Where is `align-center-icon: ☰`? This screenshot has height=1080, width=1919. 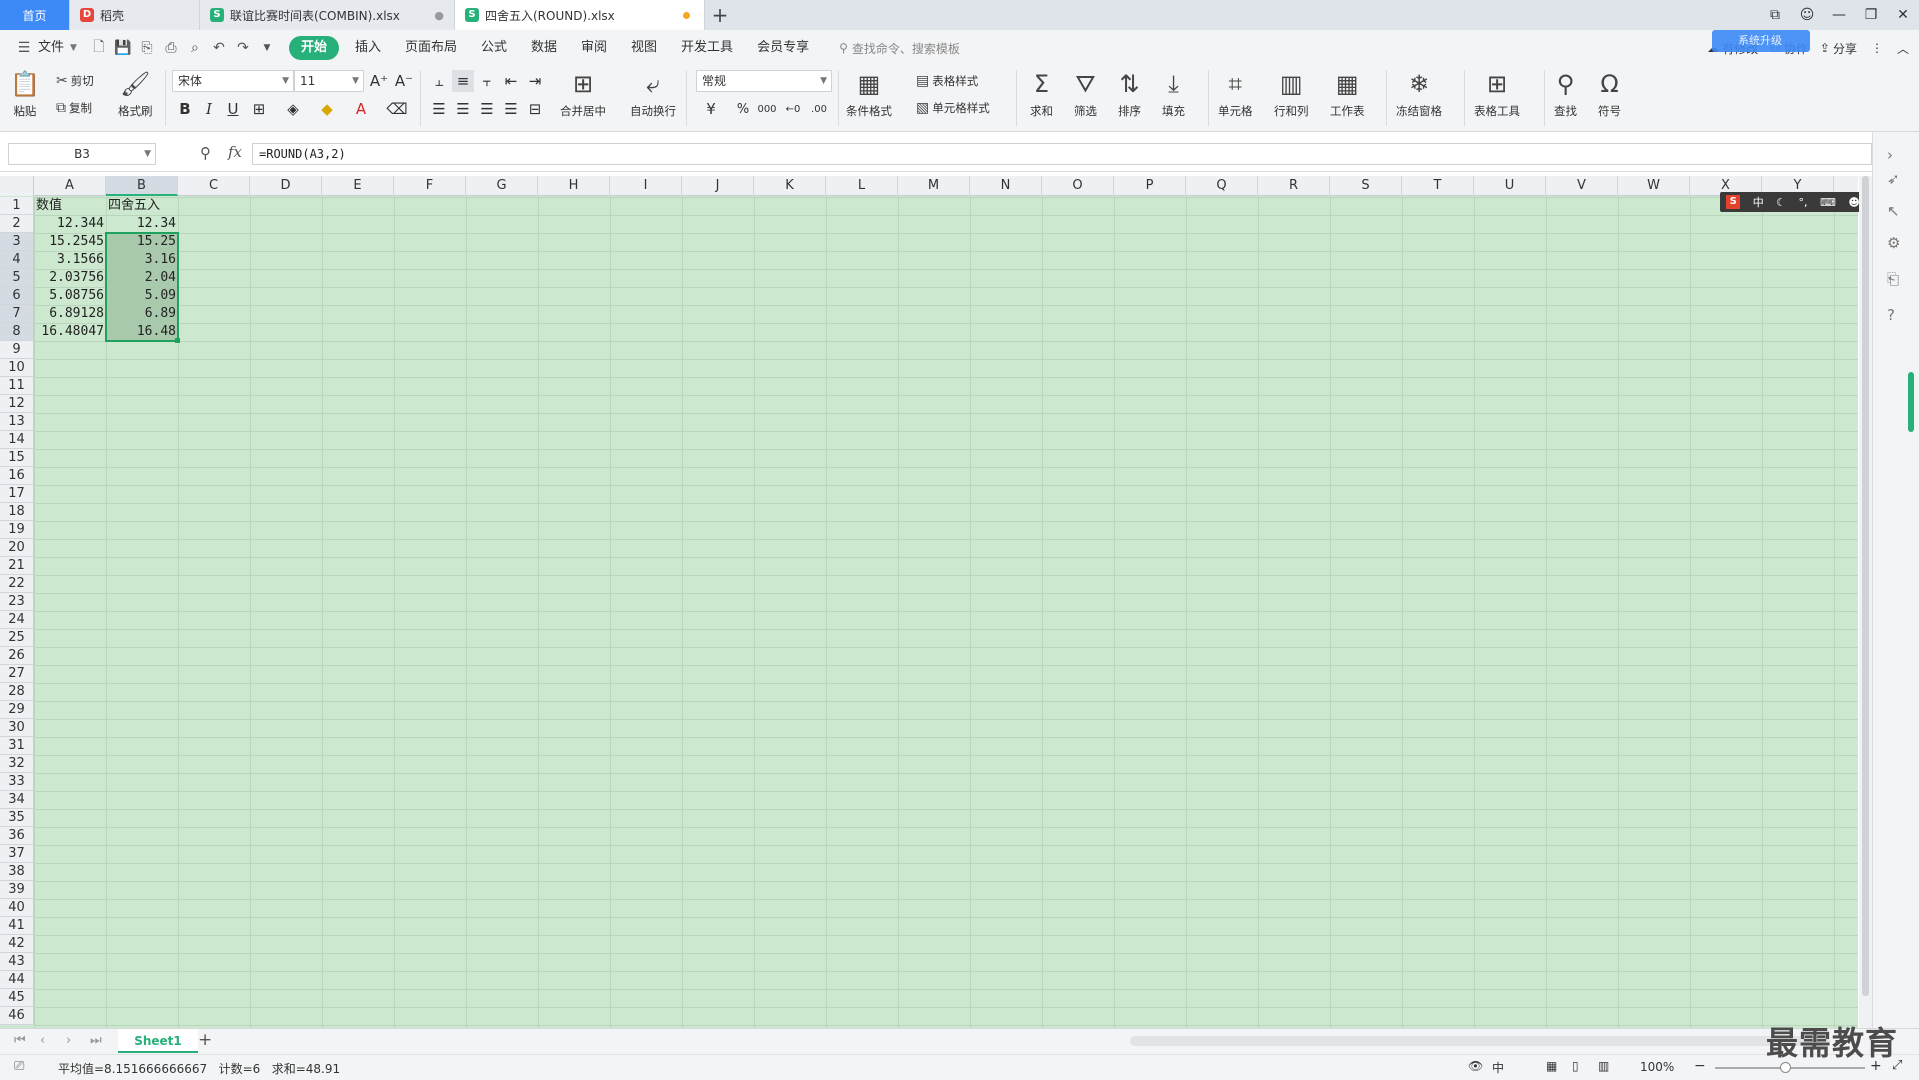 align-center-icon: ☰ is located at coordinates (463, 109).